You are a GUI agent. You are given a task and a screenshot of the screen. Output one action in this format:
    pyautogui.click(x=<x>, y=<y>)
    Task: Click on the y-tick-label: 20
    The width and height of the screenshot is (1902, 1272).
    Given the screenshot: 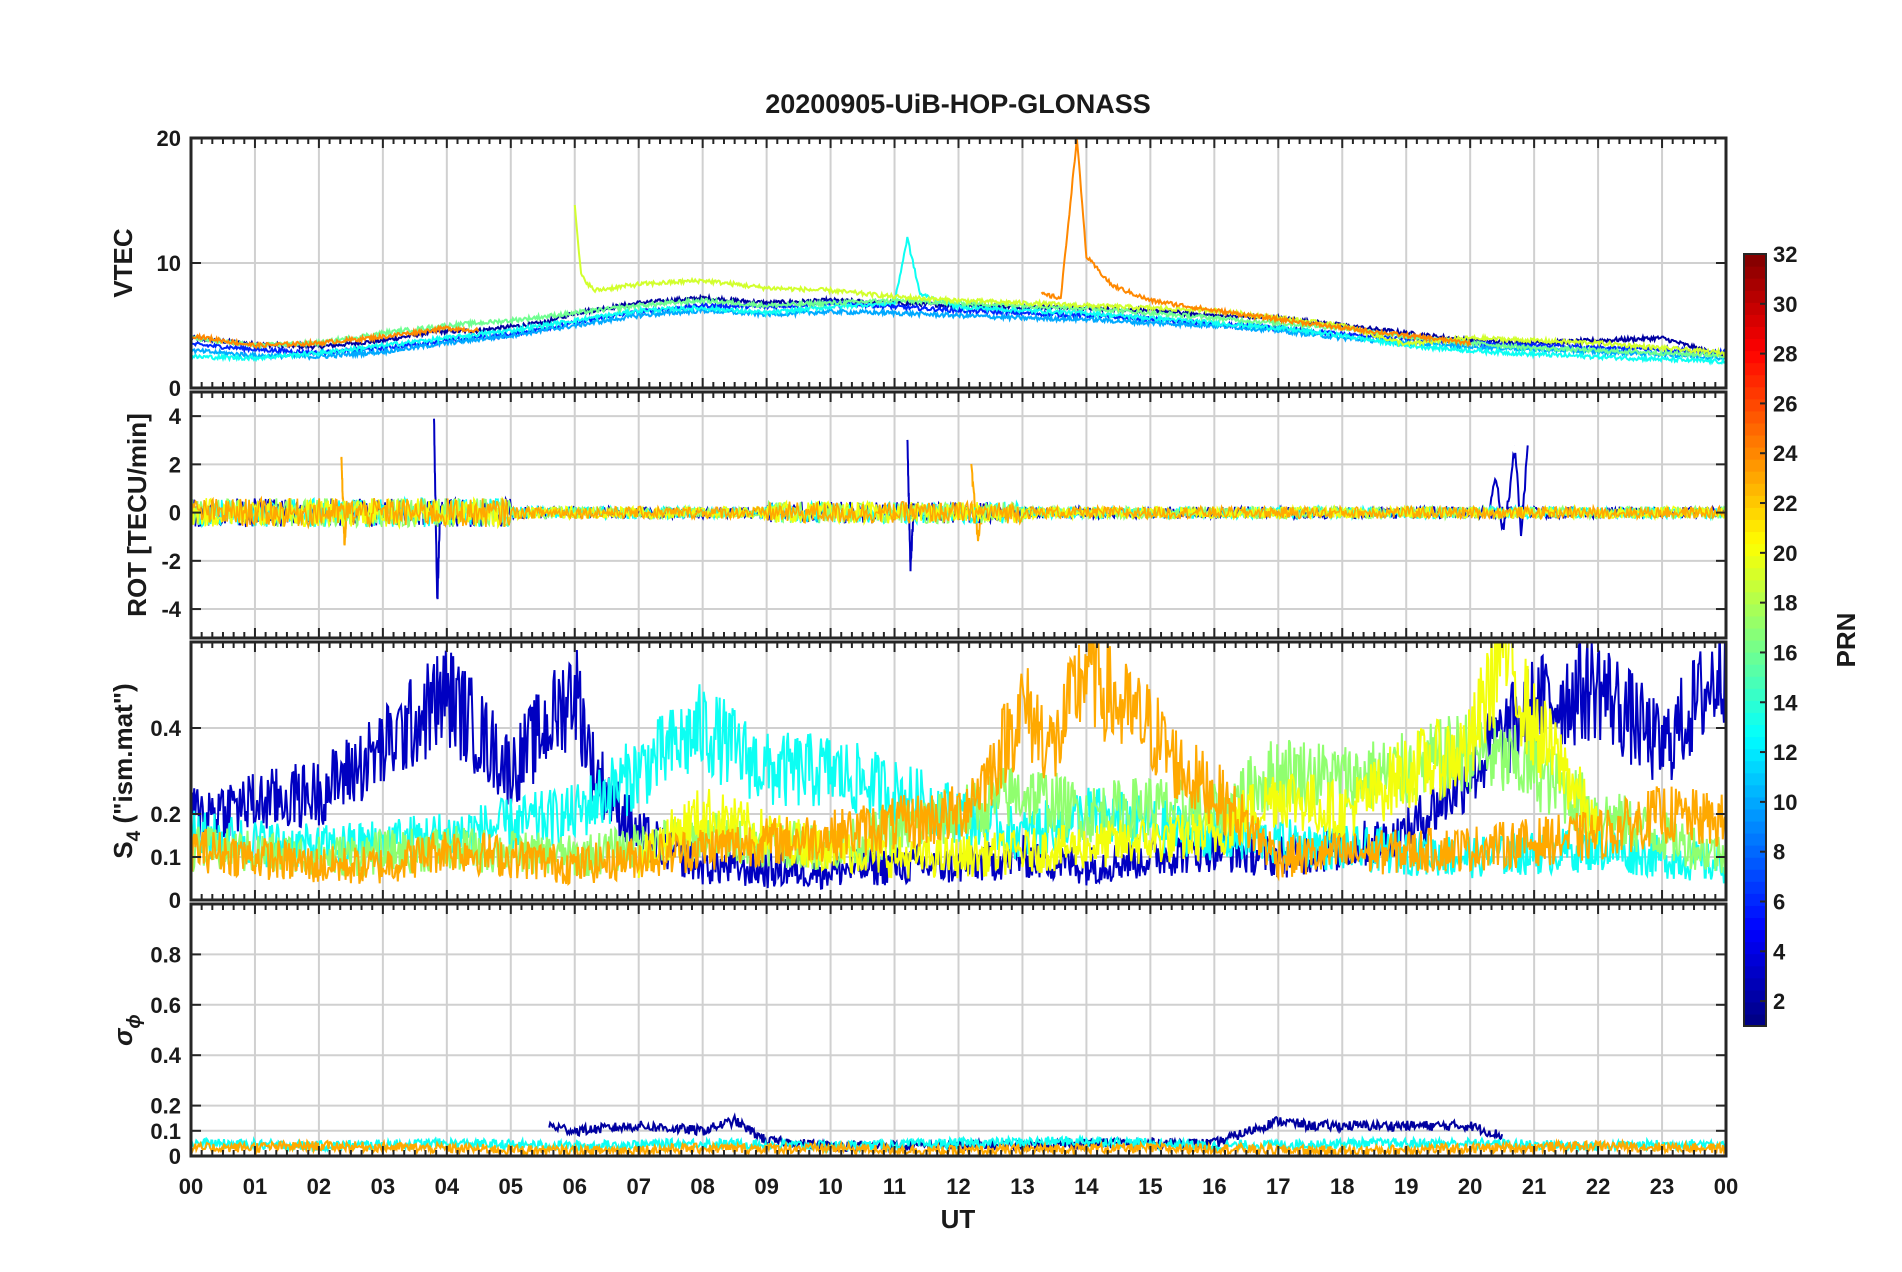 What is the action you would take?
    pyautogui.click(x=169, y=138)
    